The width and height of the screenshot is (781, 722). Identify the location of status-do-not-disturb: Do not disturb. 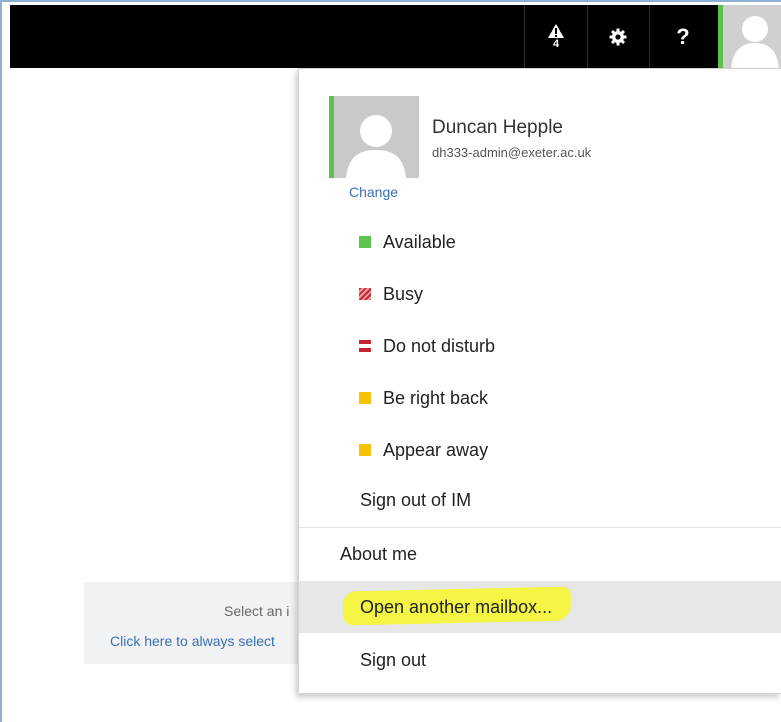
(427, 346).